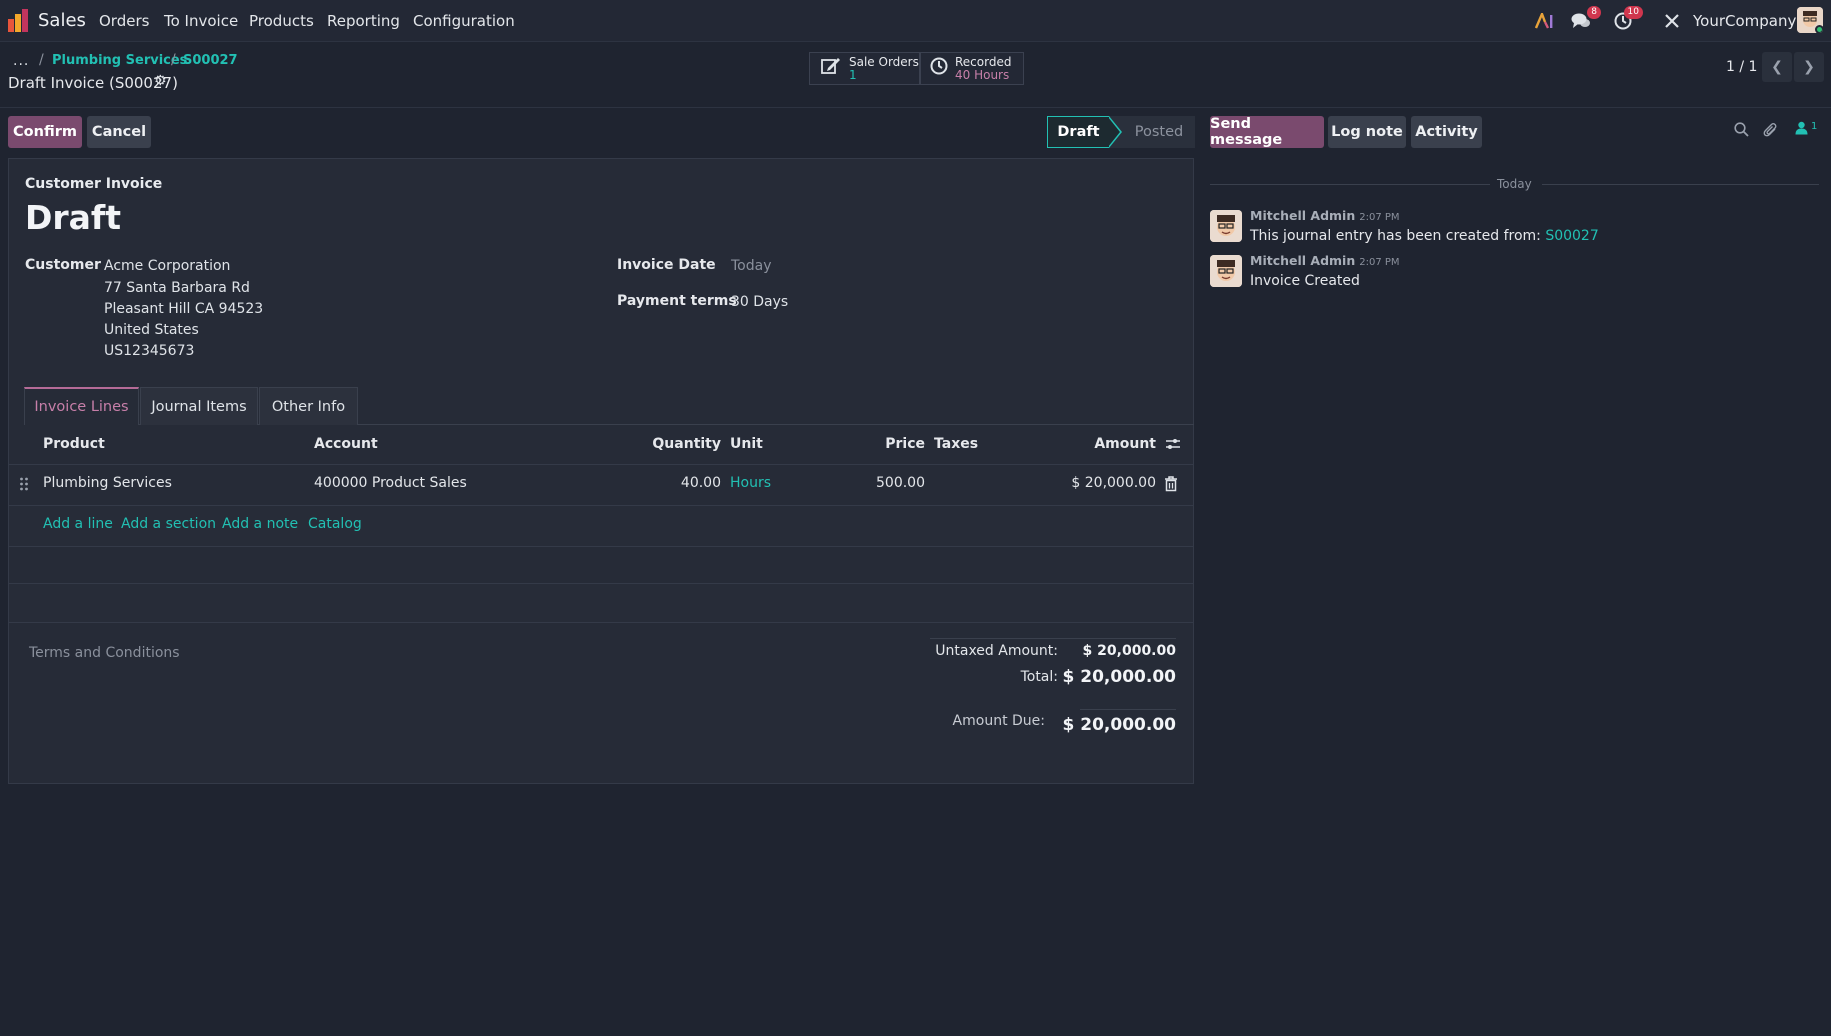  I want to click on column-settings-icon, so click(1173, 446).